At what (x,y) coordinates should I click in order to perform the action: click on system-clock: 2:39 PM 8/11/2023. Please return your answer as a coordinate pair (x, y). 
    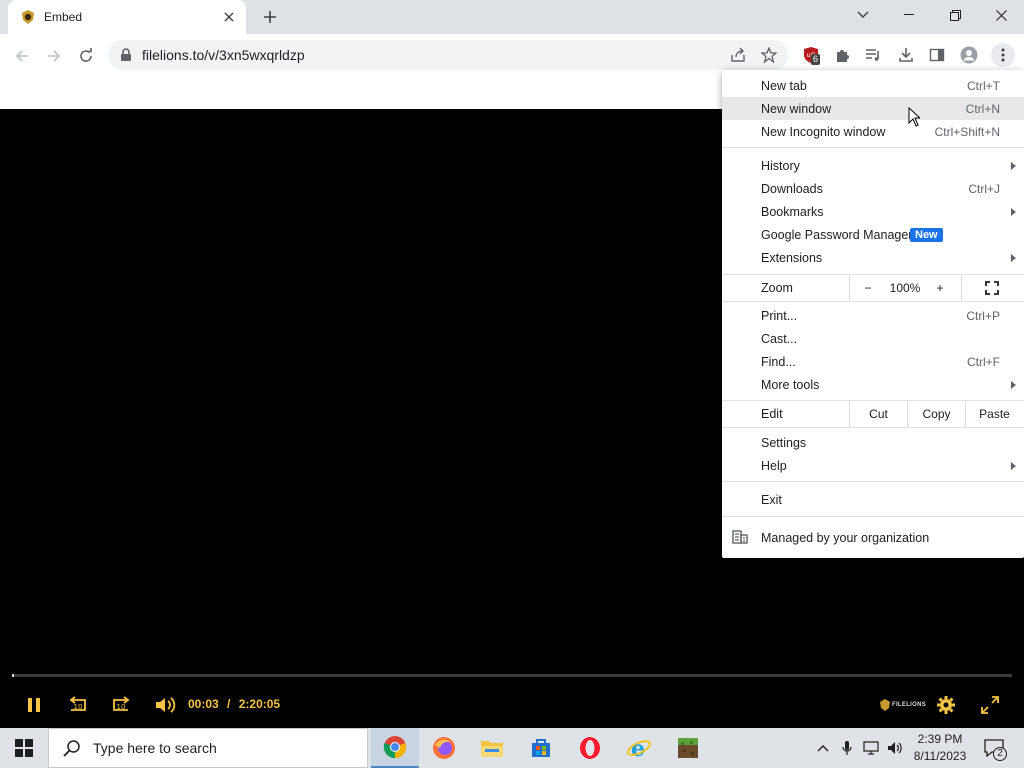
    Looking at the image, I should click on (940, 748).